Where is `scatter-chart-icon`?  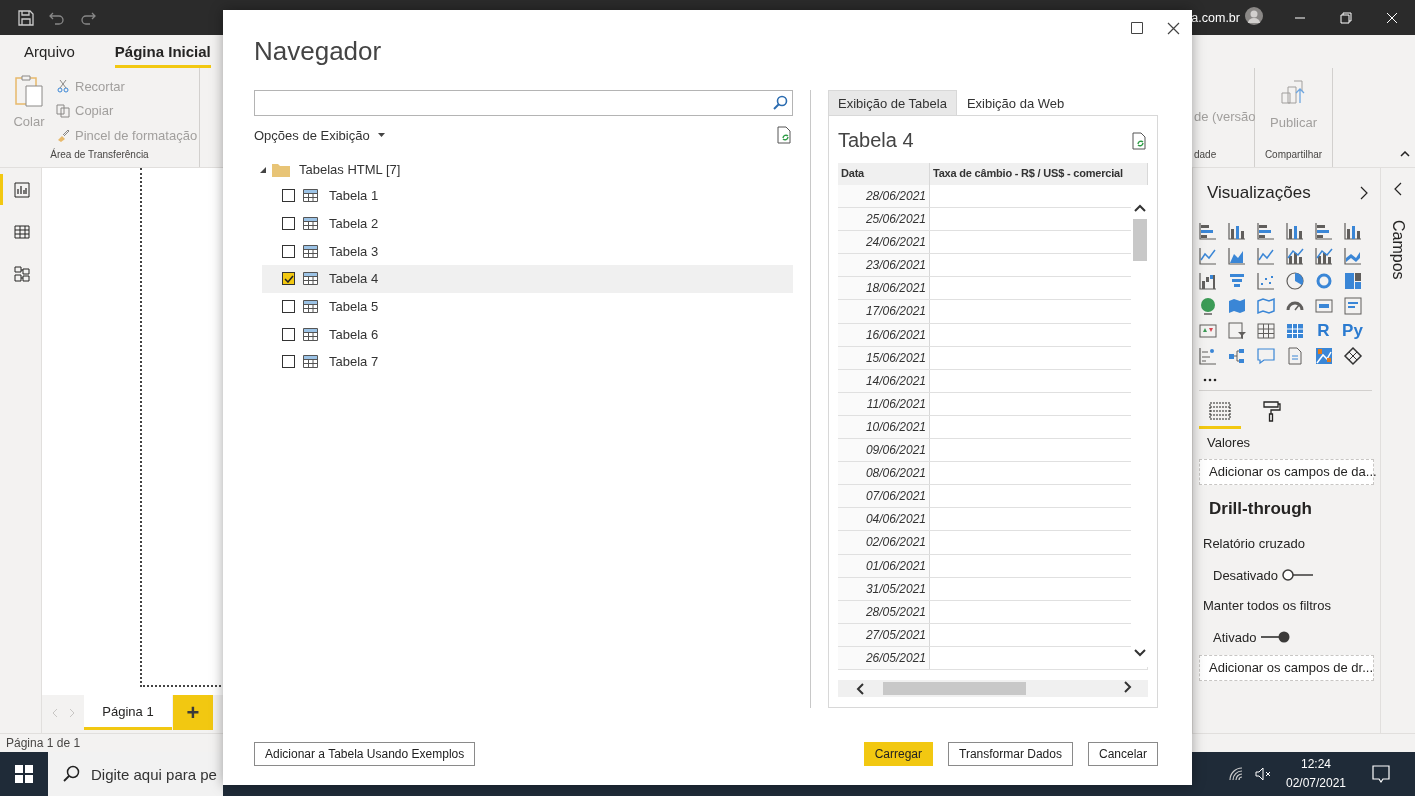
scatter-chart-icon is located at coordinates (1265, 280).